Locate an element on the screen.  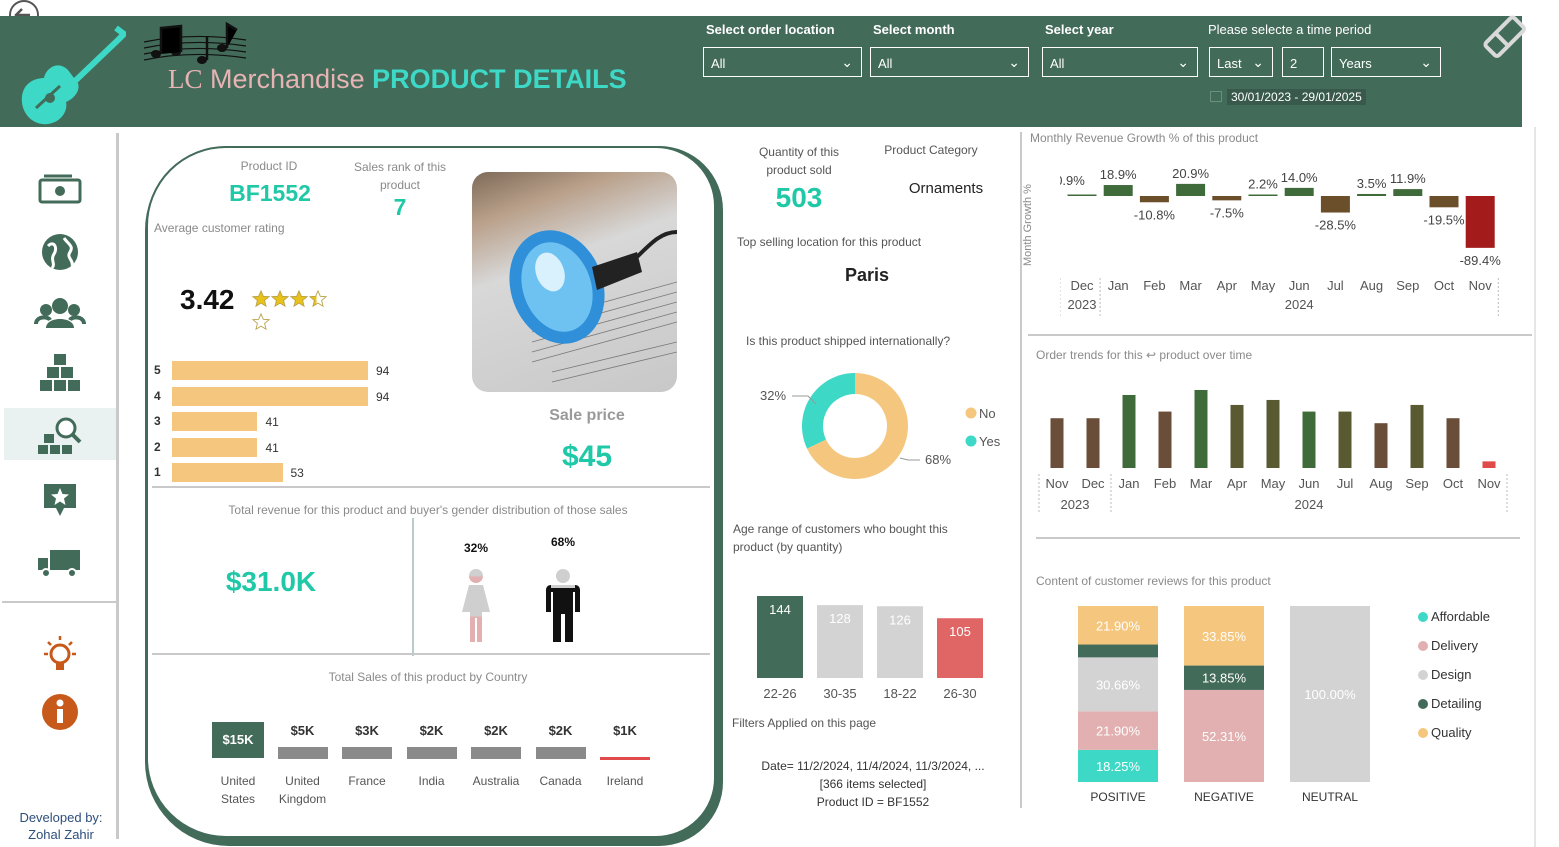
growth-year-label: 2023 is located at coordinates (1082, 304).